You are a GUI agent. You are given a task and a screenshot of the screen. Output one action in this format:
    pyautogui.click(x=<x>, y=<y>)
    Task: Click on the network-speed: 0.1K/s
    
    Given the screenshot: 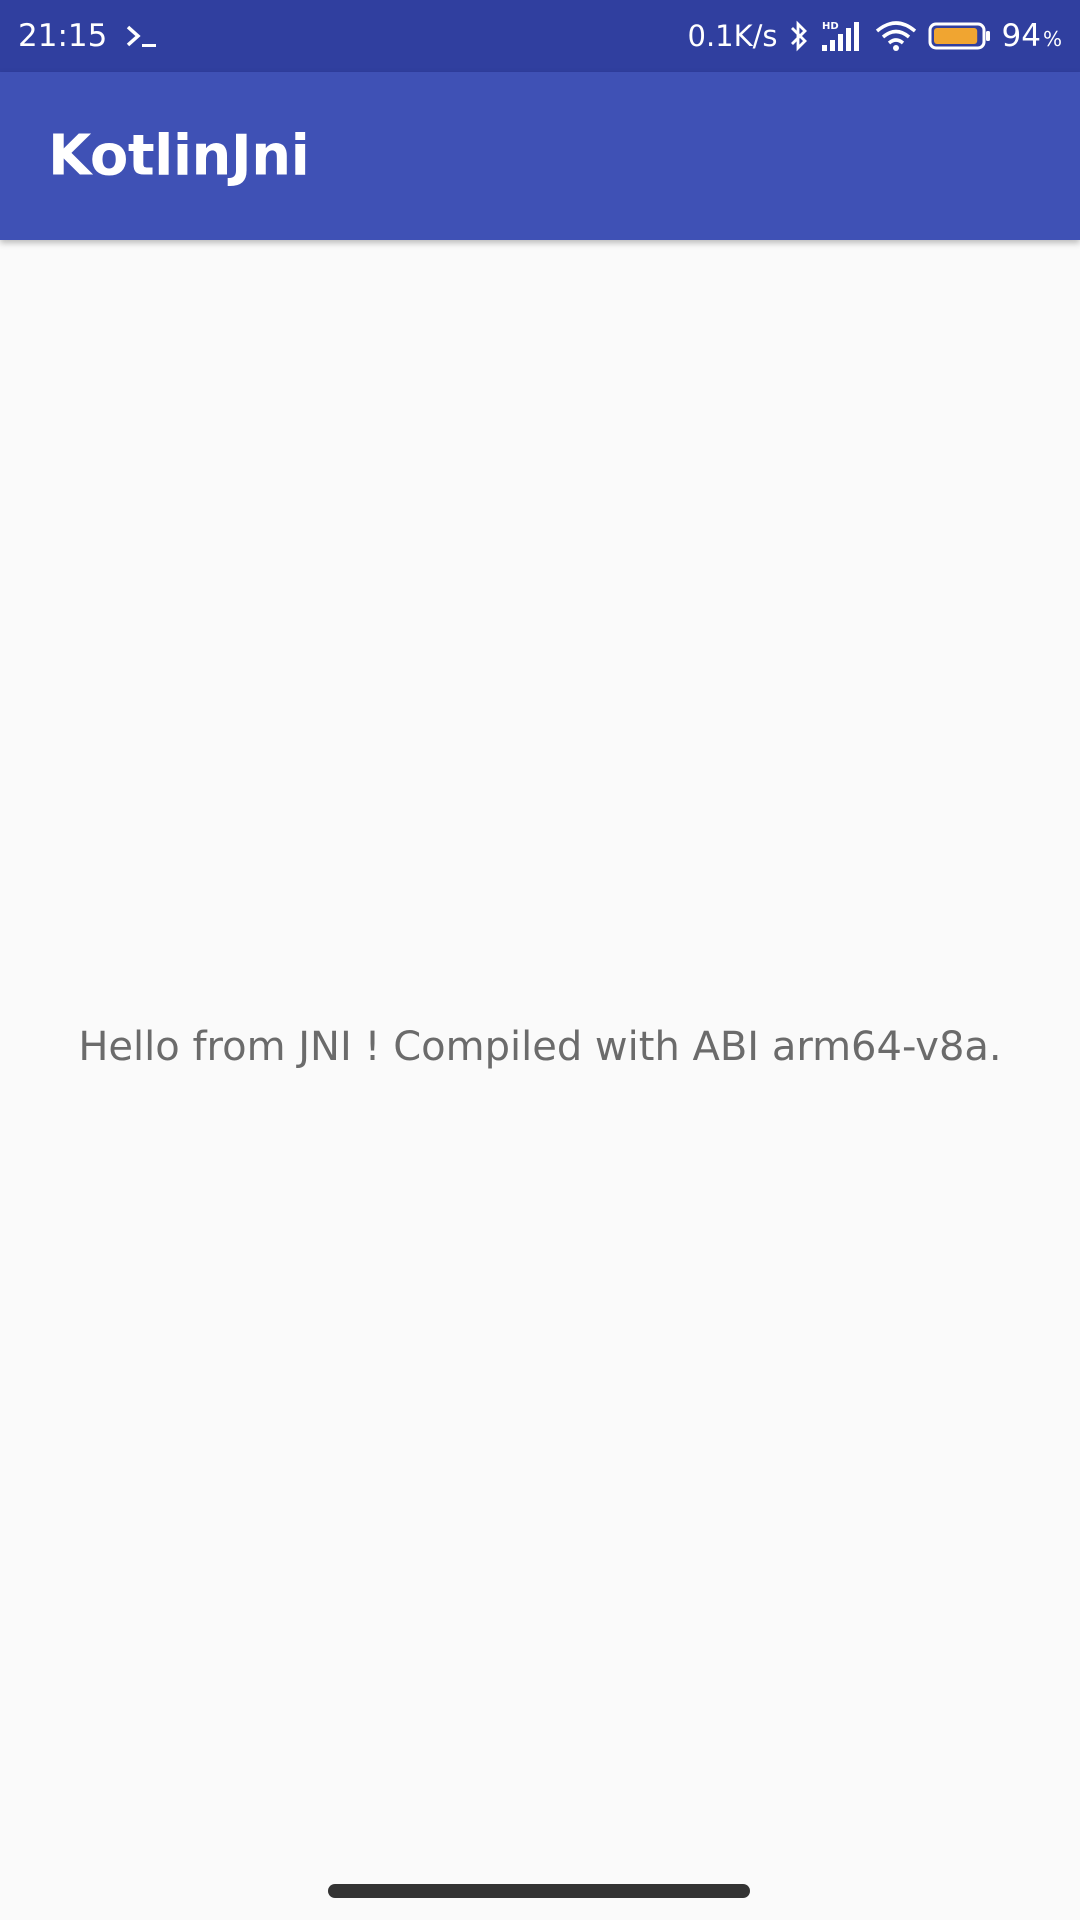 What is the action you would take?
    pyautogui.click(x=732, y=36)
    